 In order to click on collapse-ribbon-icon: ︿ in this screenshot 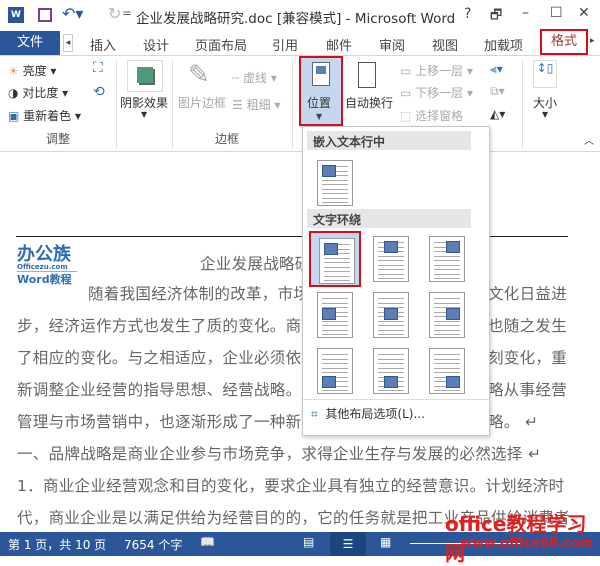, I will do `click(589, 139)`.